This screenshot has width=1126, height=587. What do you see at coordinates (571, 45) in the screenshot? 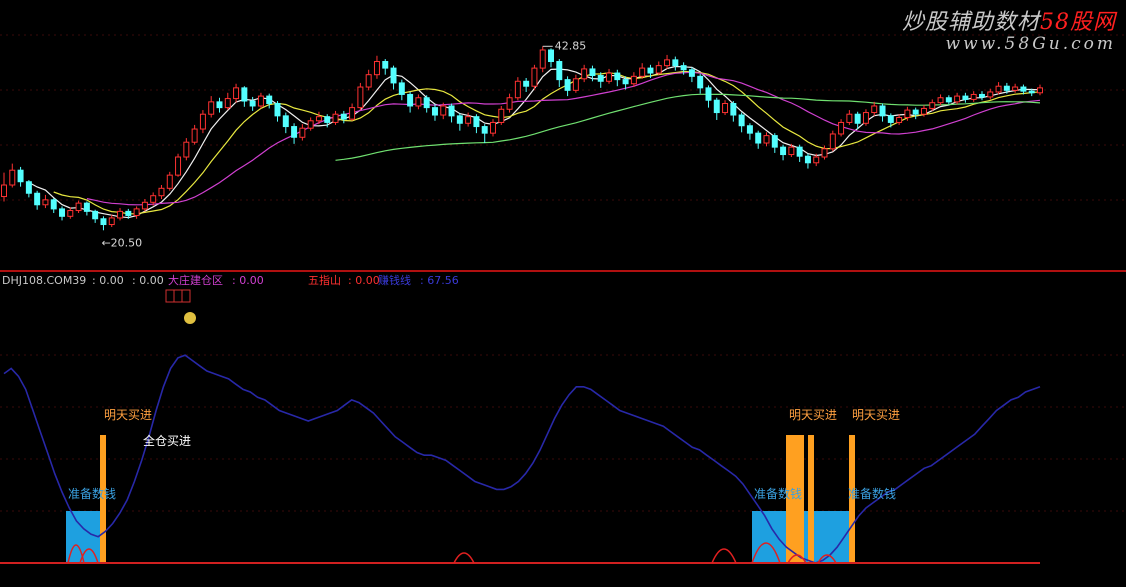
I see `high-price-label: 42.85` at bounding box center [571, 45].